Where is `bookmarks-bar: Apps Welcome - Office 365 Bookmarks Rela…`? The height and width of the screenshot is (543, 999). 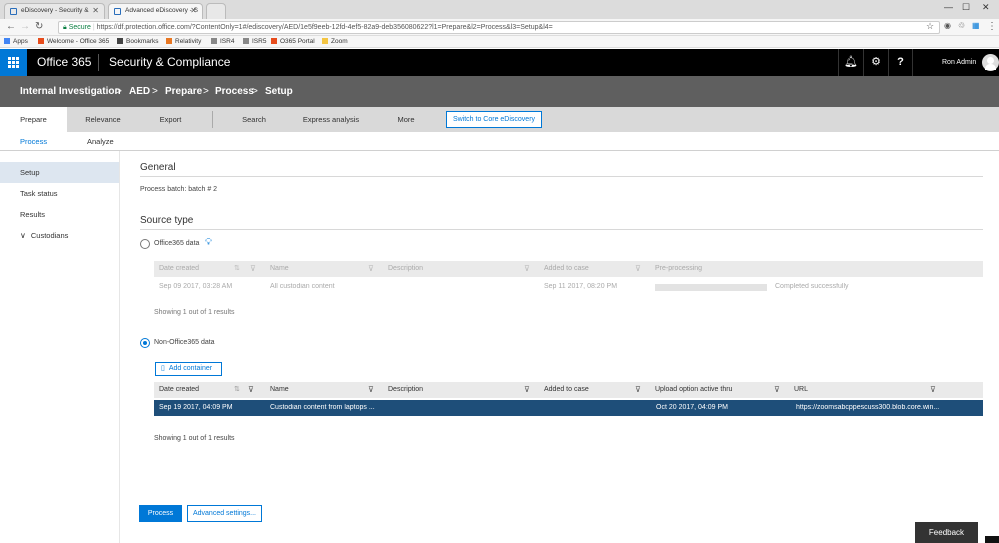
bookmarks-bar: Apps Welcome - Office 365 Bookmarks Rela… is located at coordinates (499, 42).